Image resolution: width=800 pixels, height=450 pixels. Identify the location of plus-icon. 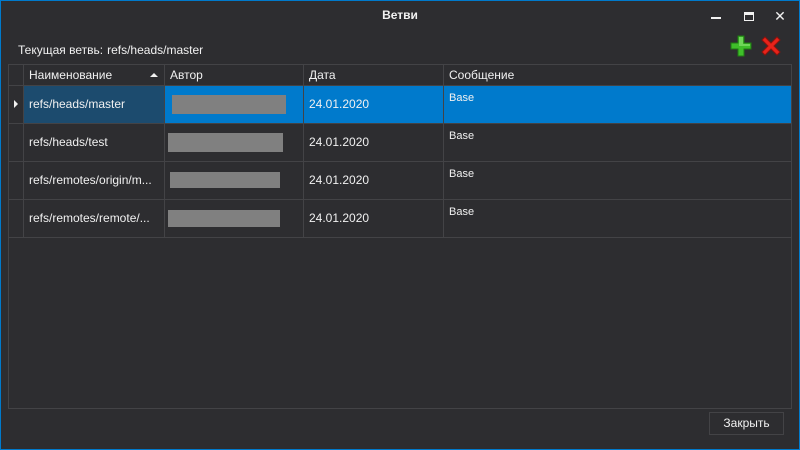
(741, 46).